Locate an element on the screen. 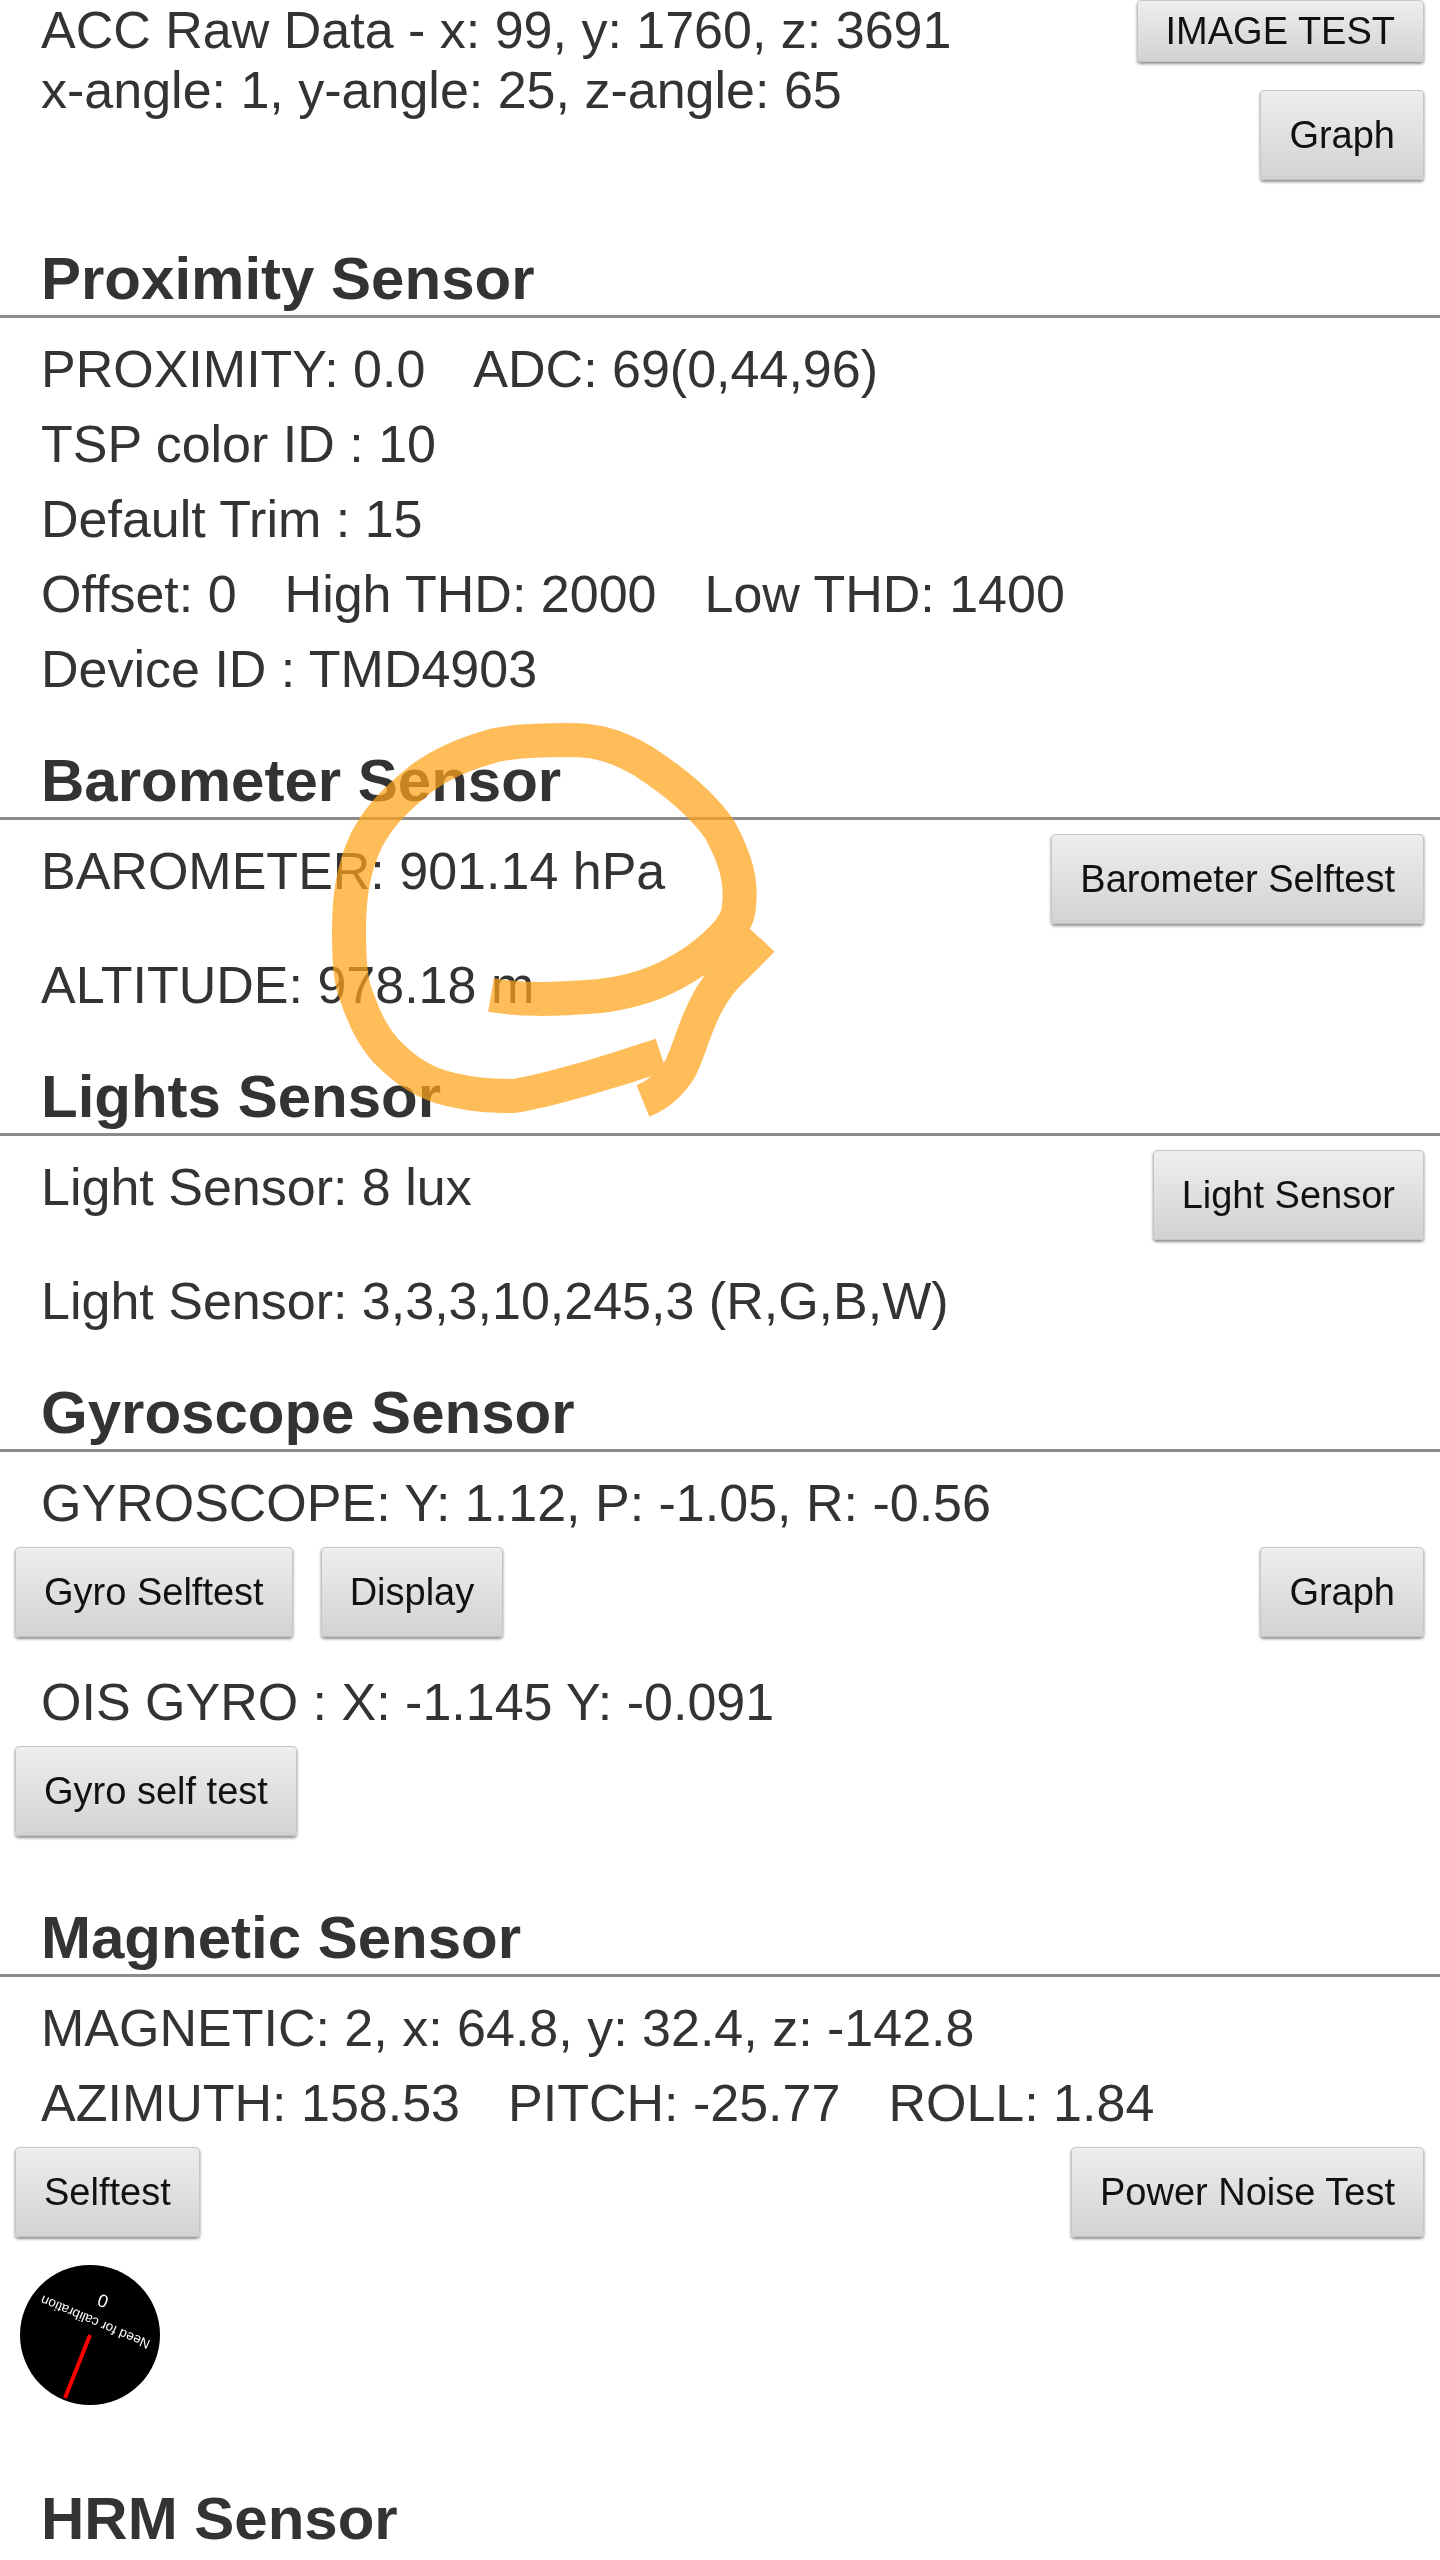 This screenshot has height=2560, width=1440. sensor-reading: MAGNETIC: 2, x: 64.8, y: 32.4, z: -142.8 is located at coordinates (508, 2028).